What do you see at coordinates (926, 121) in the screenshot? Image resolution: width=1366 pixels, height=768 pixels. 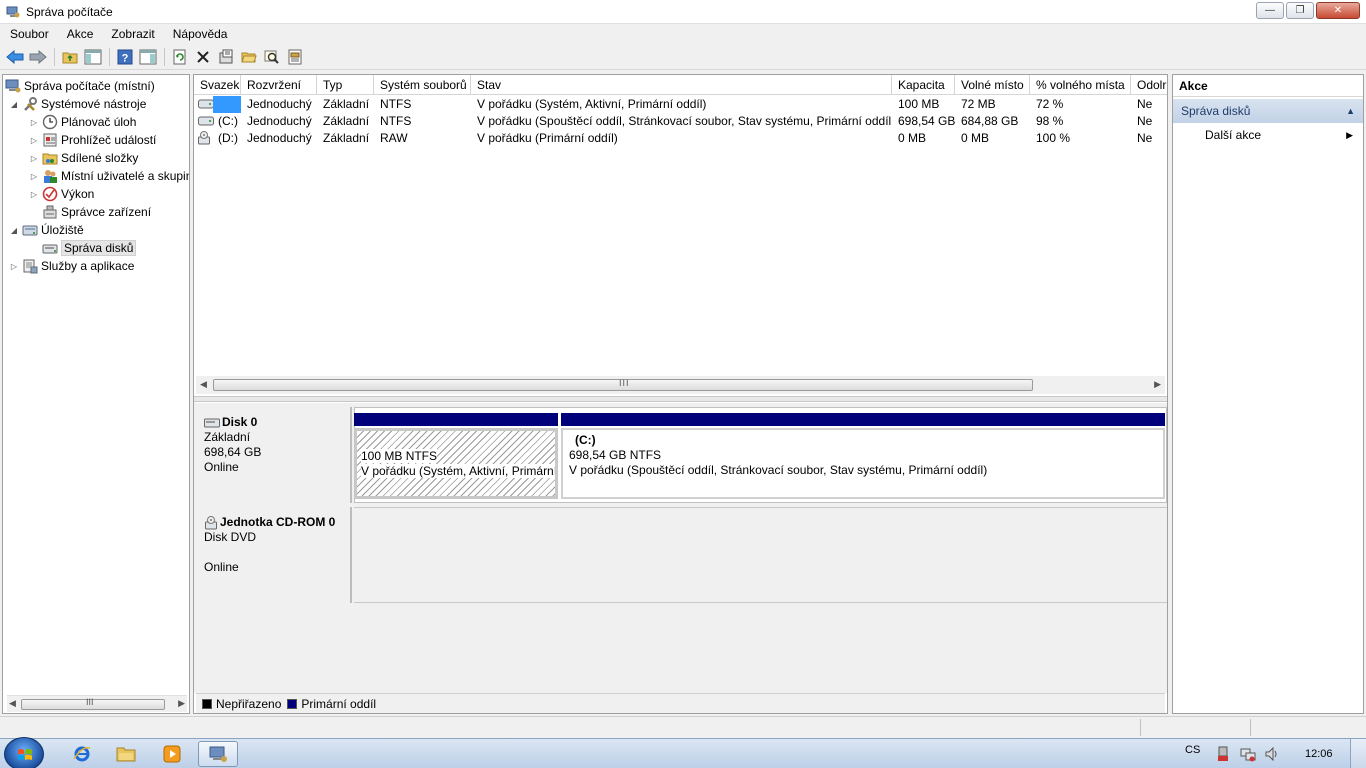 I see `cell-capacity: 698,54 GB` at bounding box center [926, 121].